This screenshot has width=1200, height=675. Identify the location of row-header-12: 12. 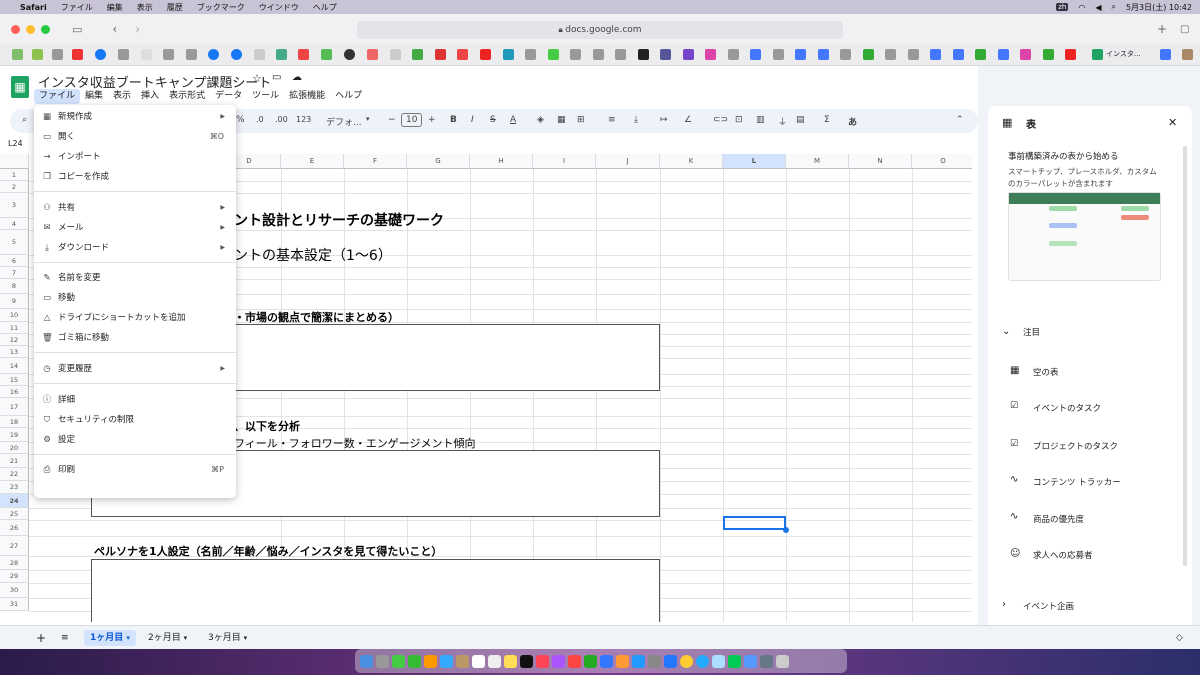
(14, 340).